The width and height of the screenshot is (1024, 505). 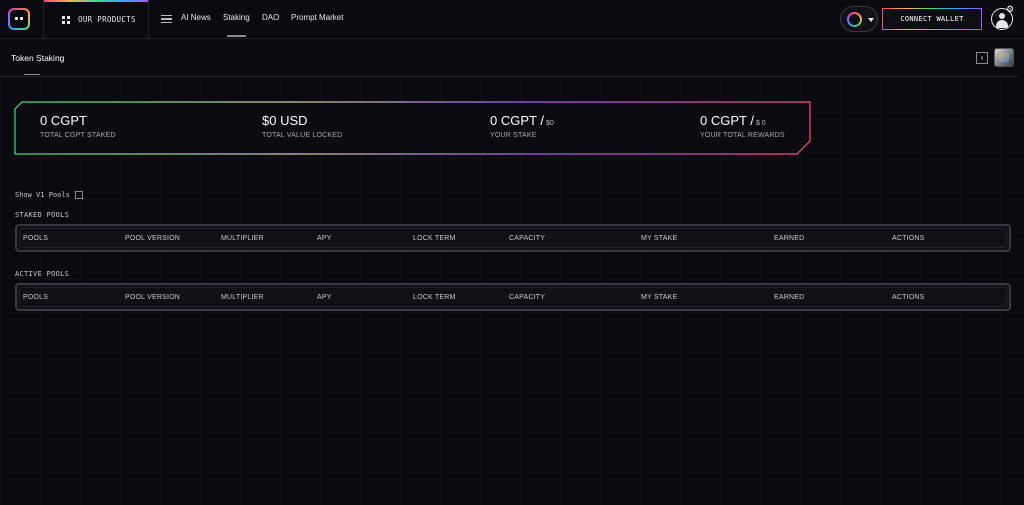 I want to click on nav-link-dao: DAO, so click(x=270, y=17).